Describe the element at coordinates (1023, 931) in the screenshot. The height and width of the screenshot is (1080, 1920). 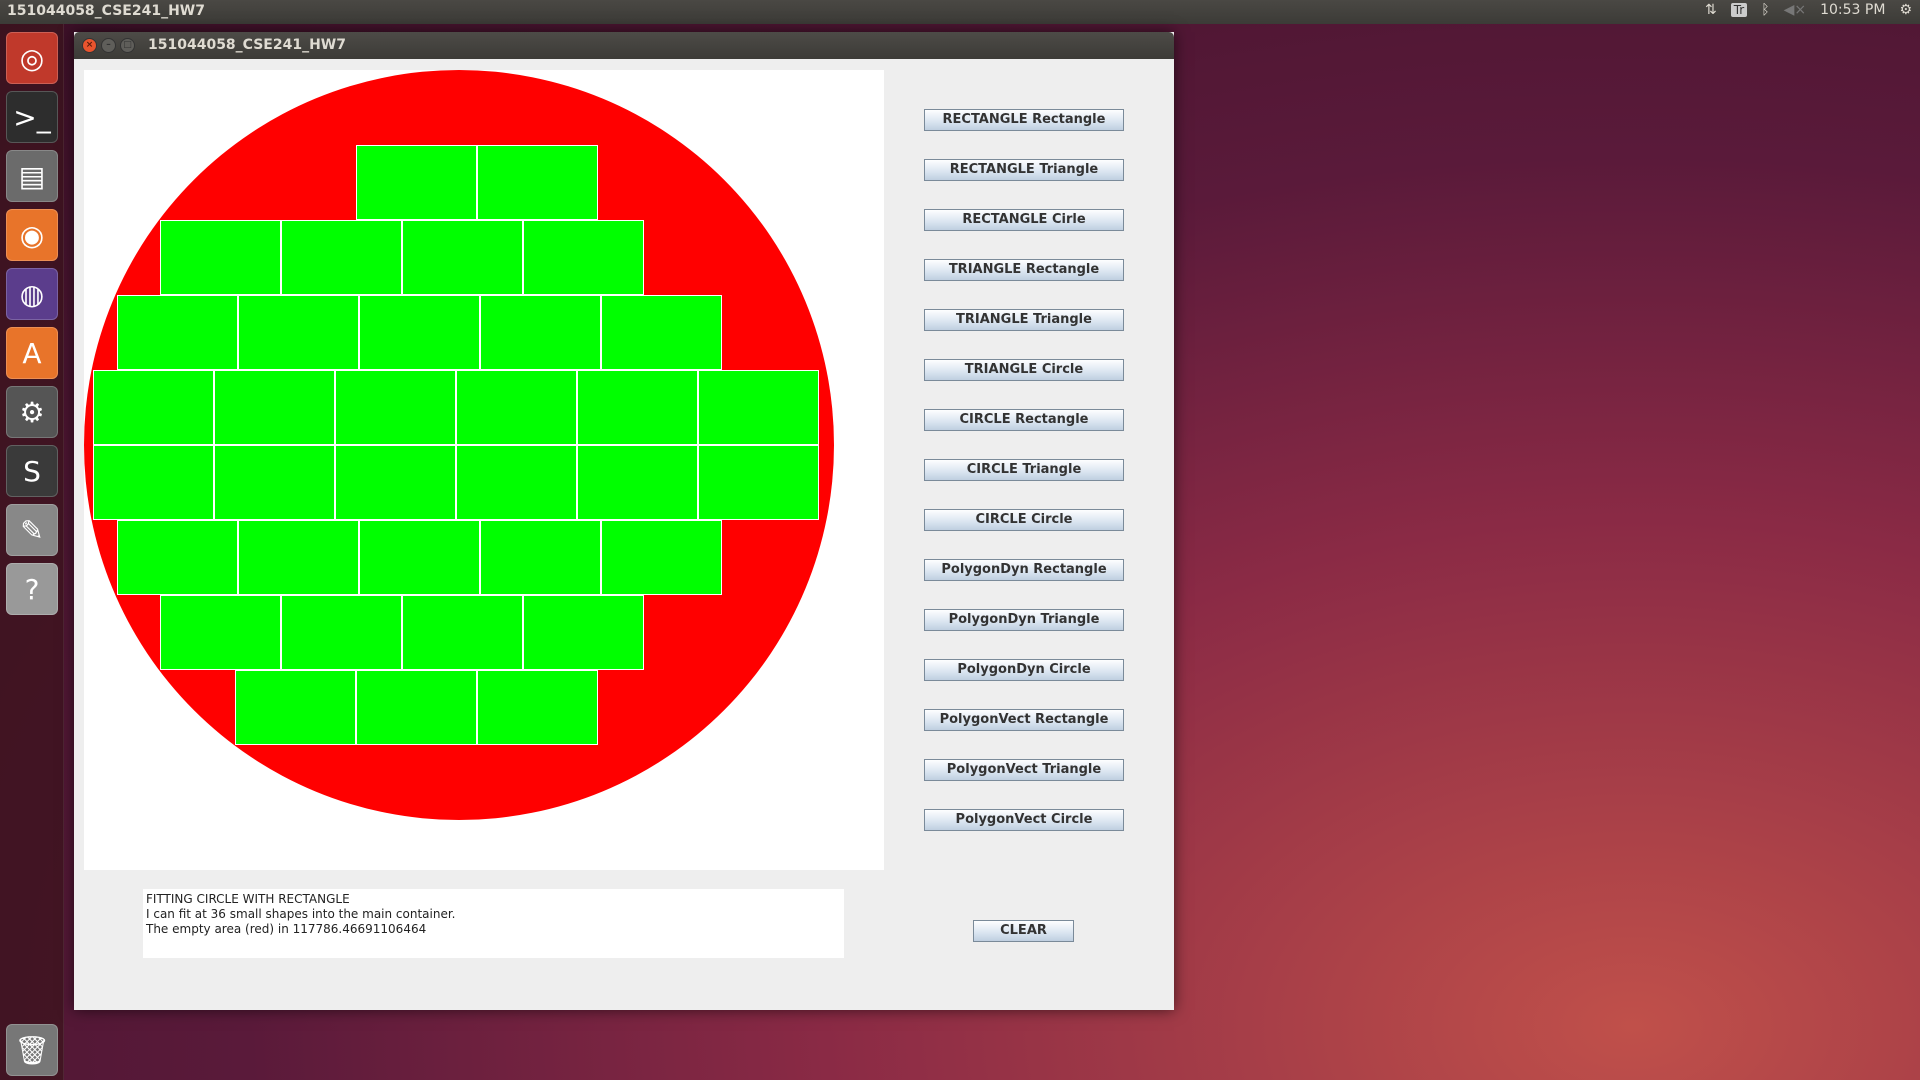
I see `clear-button: CLEAR` at that location.